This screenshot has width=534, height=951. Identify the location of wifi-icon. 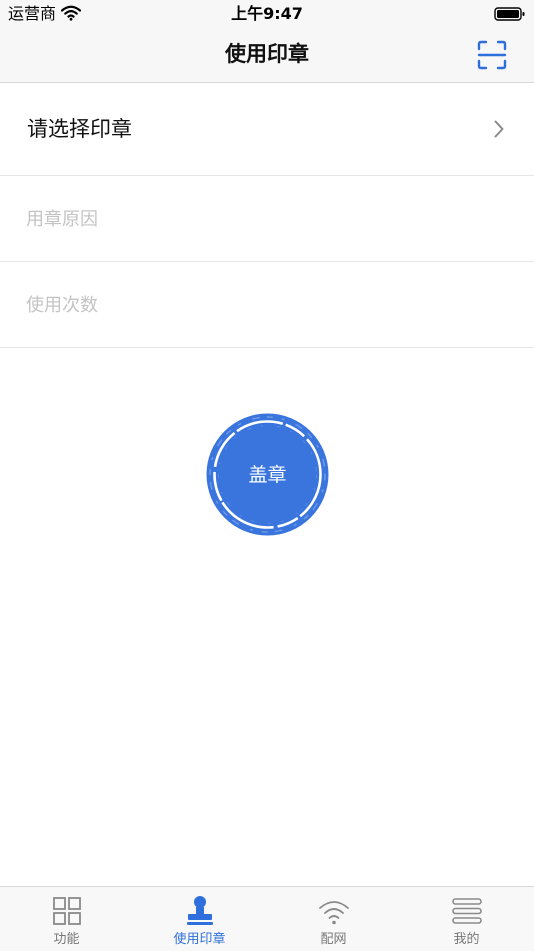
(333, 913).